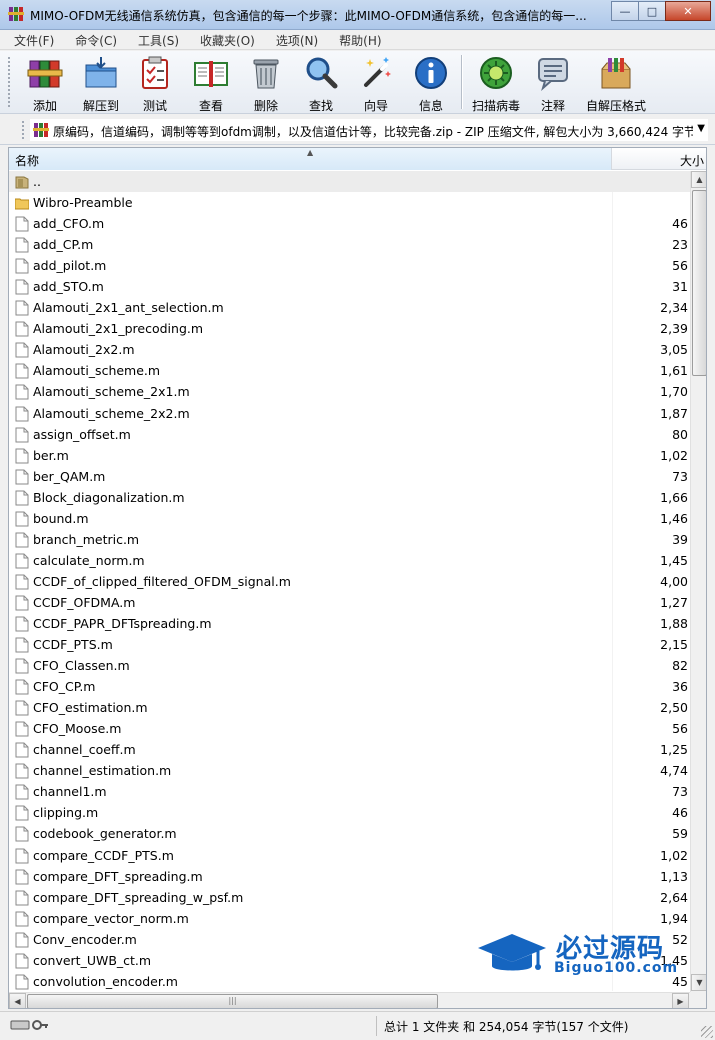  Describe the element at coordinates (349, 876) in the screenshot. I see `file-row: compare_DFT_spreading.m 1,13` at that location.